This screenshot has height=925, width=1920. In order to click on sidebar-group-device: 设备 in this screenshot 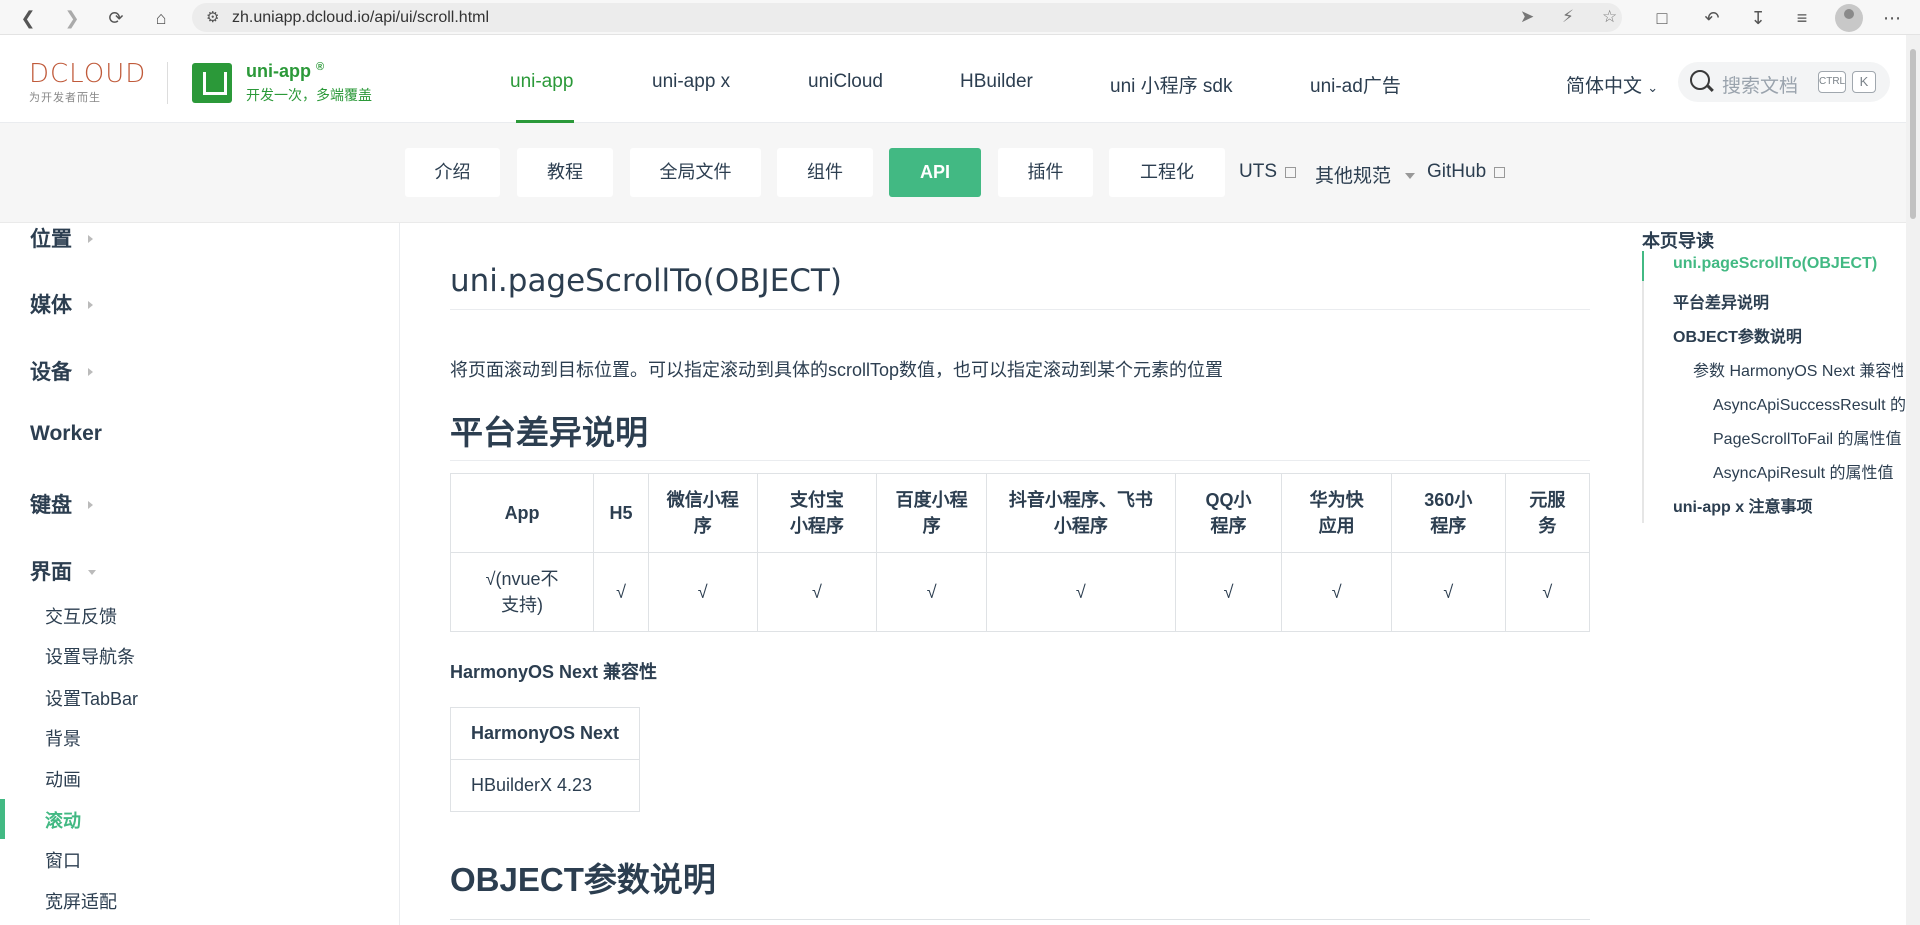, I will do `click(61, 371)`.